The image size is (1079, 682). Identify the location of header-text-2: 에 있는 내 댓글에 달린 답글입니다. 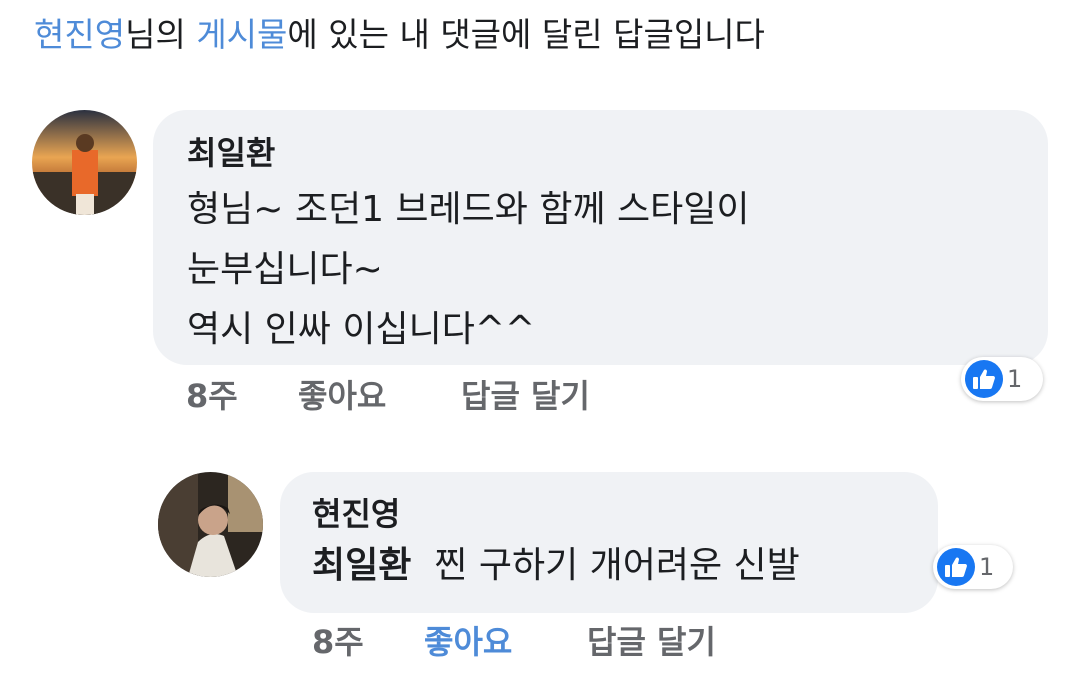
(526, 34).